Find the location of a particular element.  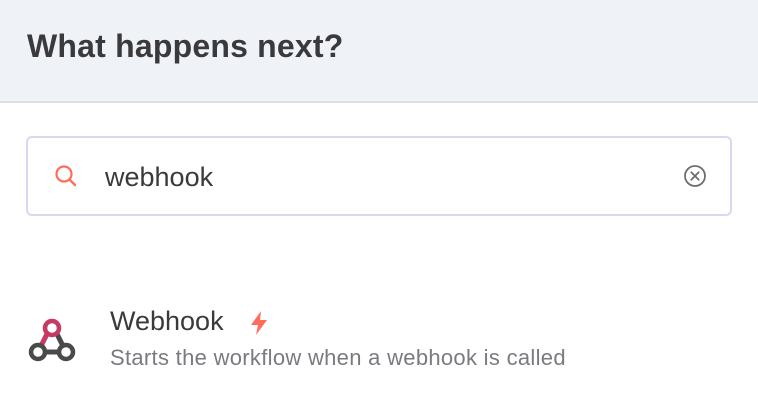

lightning-bolt-icon is located at coordinates (259, 323).